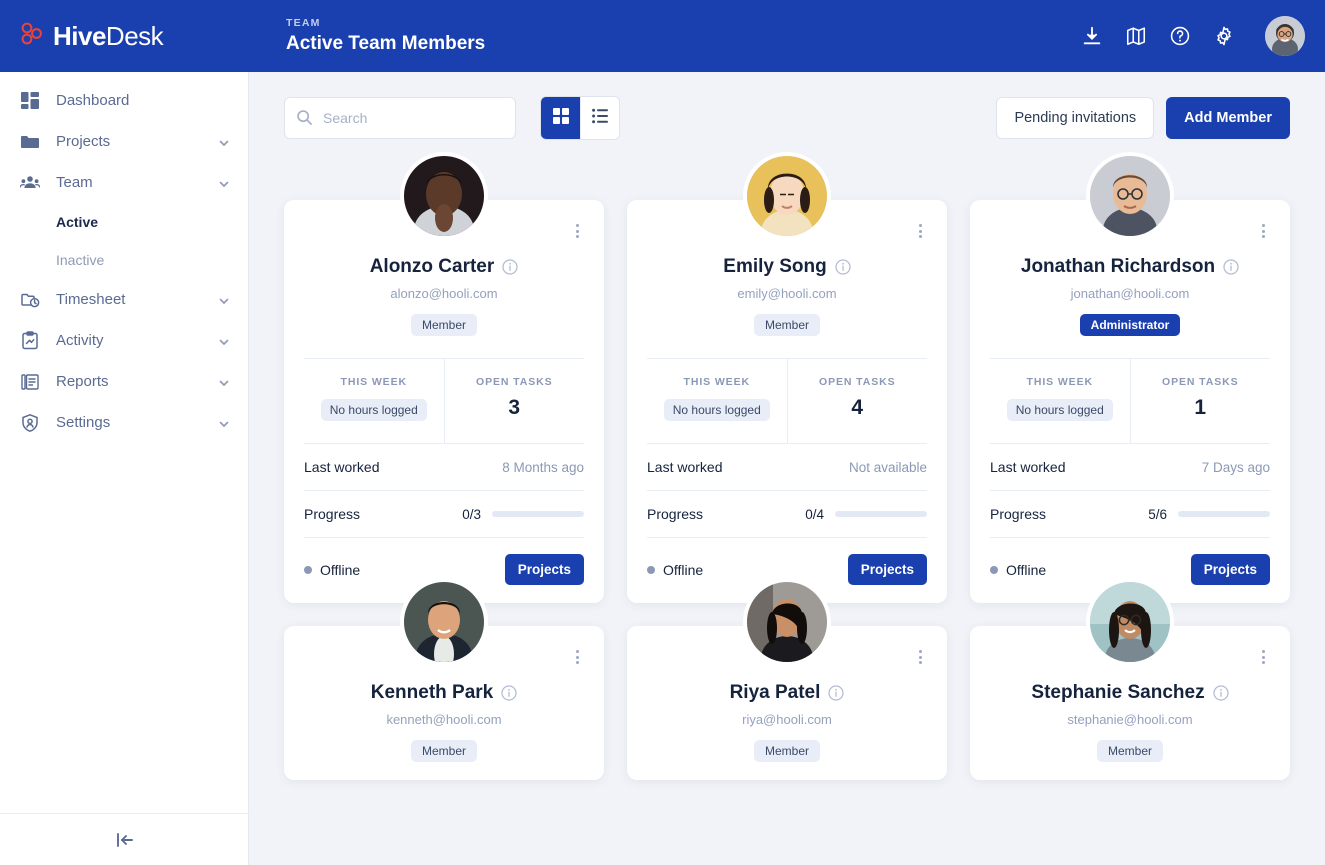 Image resolution: width=1325 pixels, height=865 pixels. Describe the element at coordinates (83, 141) in the screenshot. I see `sidebar-item-label: Projects` at that location.